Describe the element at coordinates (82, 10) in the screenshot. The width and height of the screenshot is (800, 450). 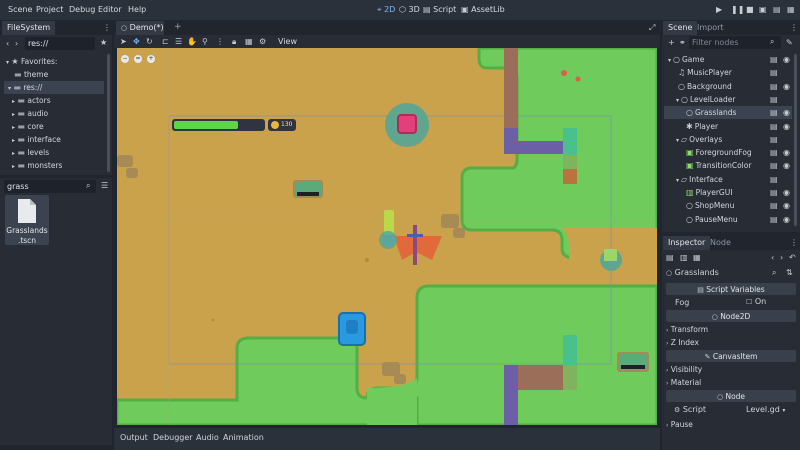
I see `menu-debug: Debug` at that location.